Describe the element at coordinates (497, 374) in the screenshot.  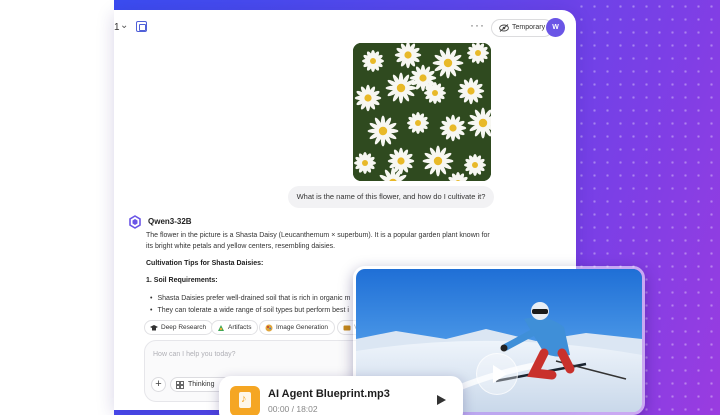
I see `play-button` at that location.